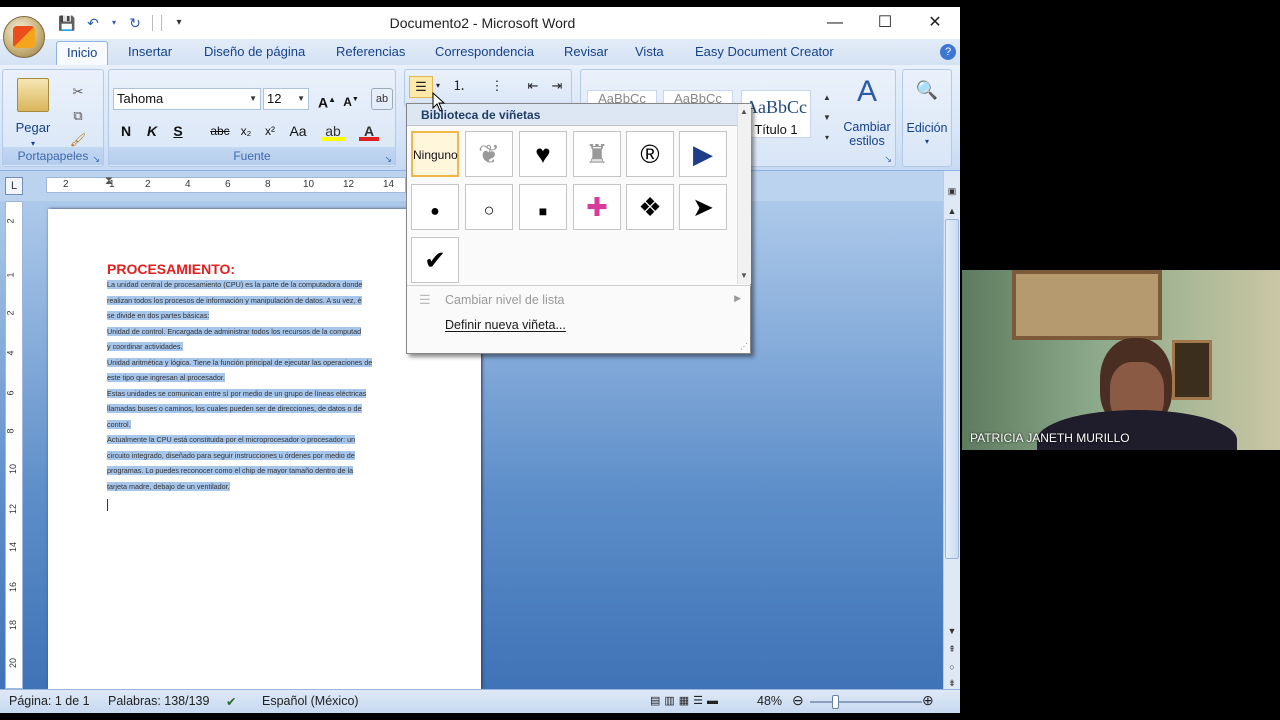 This screenshot has width=1280, height=720. I want to click on underline-button: S, so click(178, 131).